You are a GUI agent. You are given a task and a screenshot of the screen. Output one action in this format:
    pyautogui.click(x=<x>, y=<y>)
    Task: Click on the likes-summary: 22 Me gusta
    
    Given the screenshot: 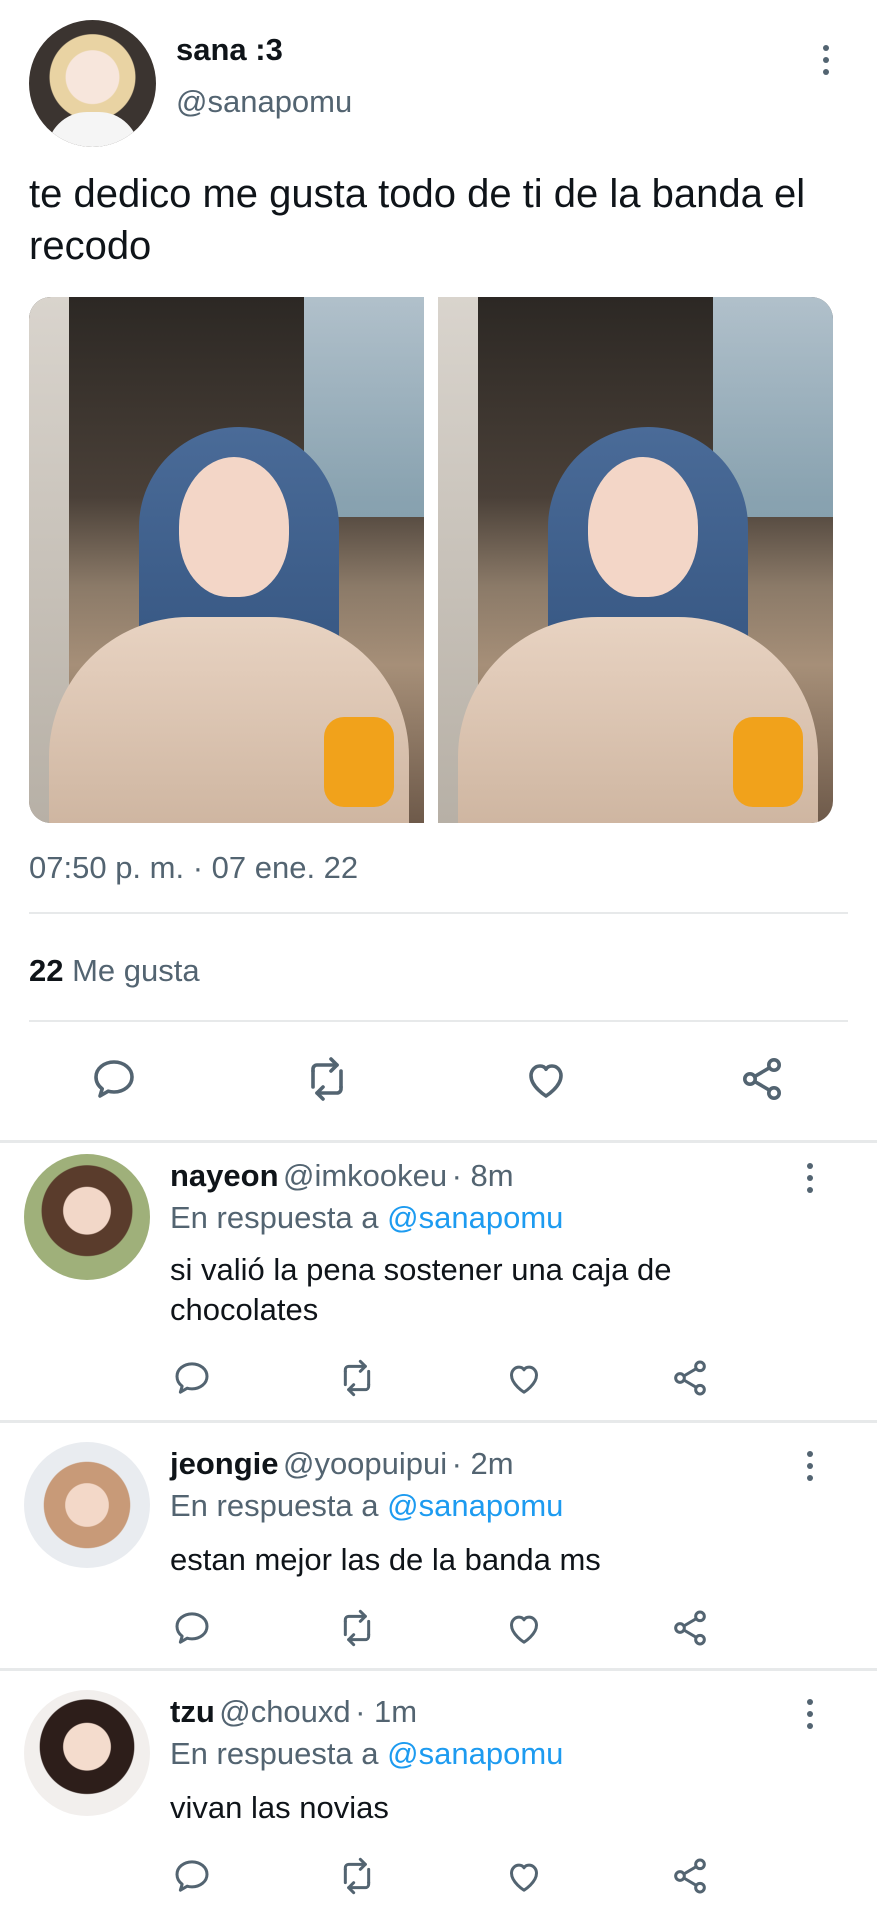 What is the action you would take?
    pyautogui.click(x=114, y=971)
    